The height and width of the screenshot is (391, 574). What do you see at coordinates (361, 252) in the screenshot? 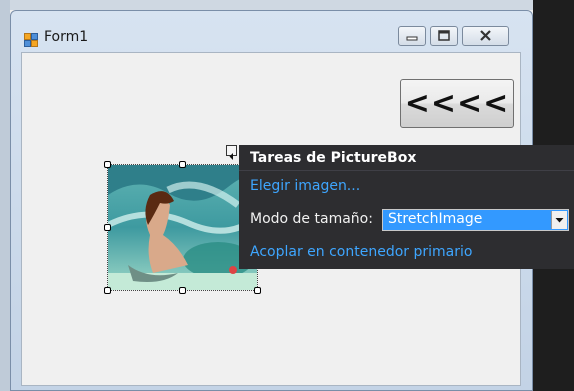
I see `dock-in-parent-link: Acoplar en contenedor primario` at bounding box center [361, 252].